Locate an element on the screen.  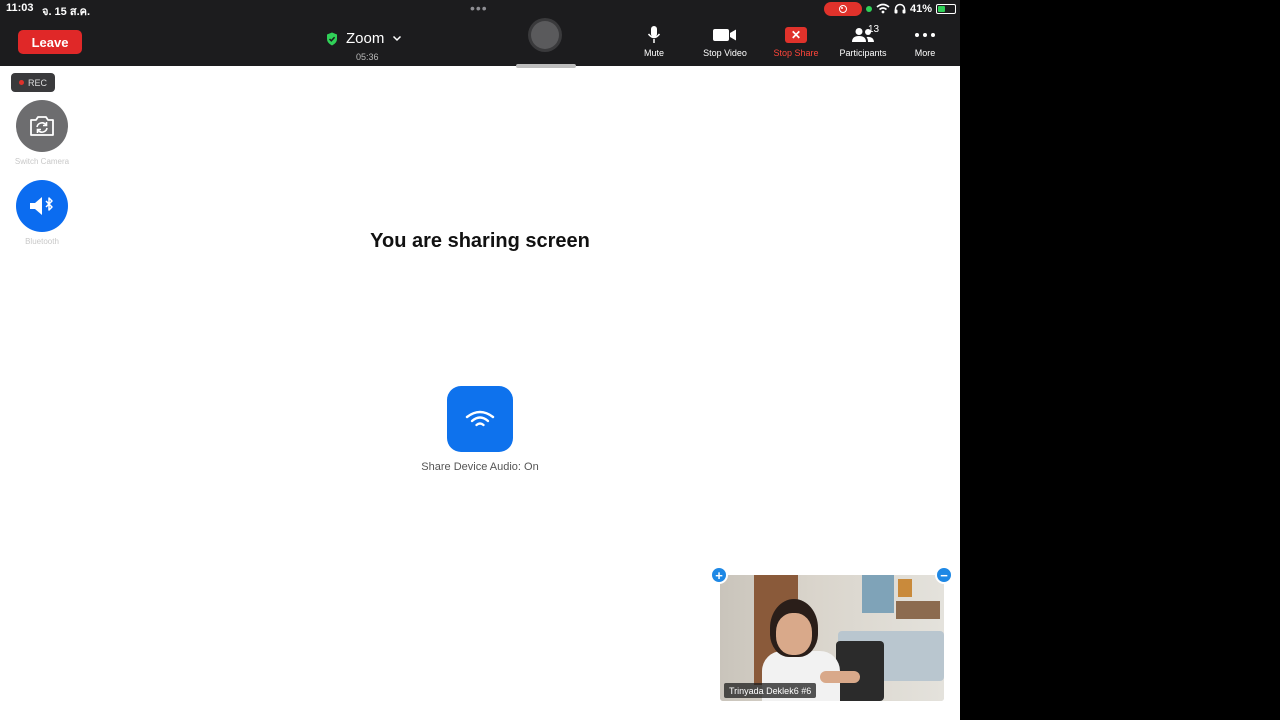
mute-label: Mute is located at coordinates (653, 53).